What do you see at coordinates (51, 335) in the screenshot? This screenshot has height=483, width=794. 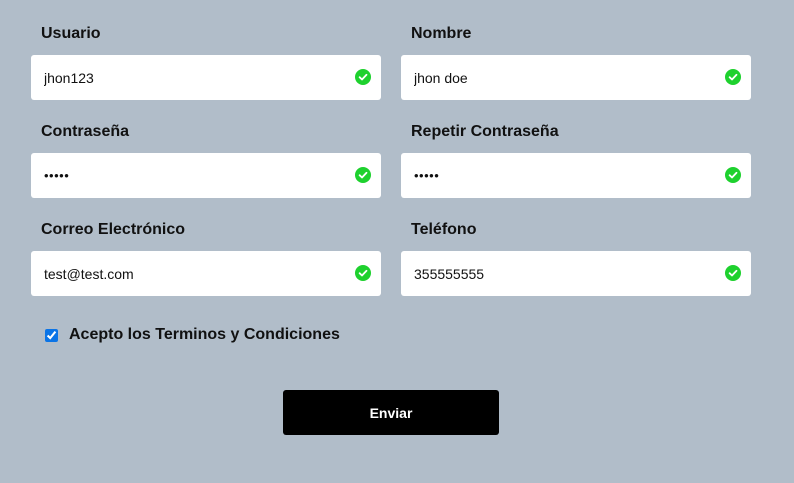 I see `terms-checkbox` at bounding box center [51, 335].